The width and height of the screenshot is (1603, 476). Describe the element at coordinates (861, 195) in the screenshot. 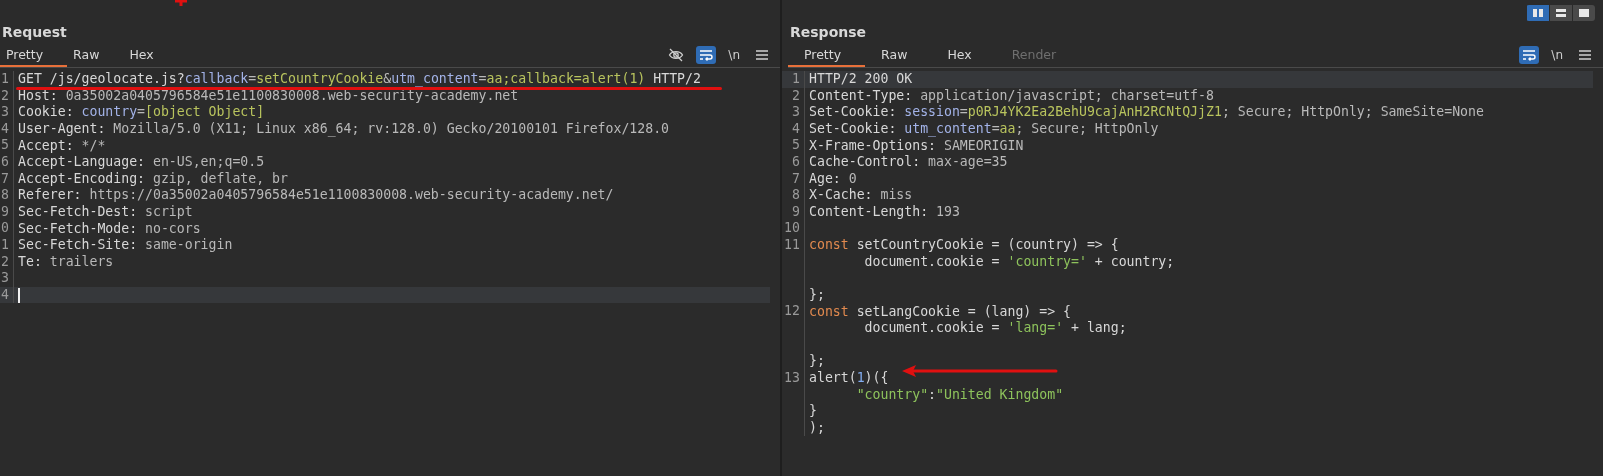

I see `code-line: X-Cache: miss` at that location.